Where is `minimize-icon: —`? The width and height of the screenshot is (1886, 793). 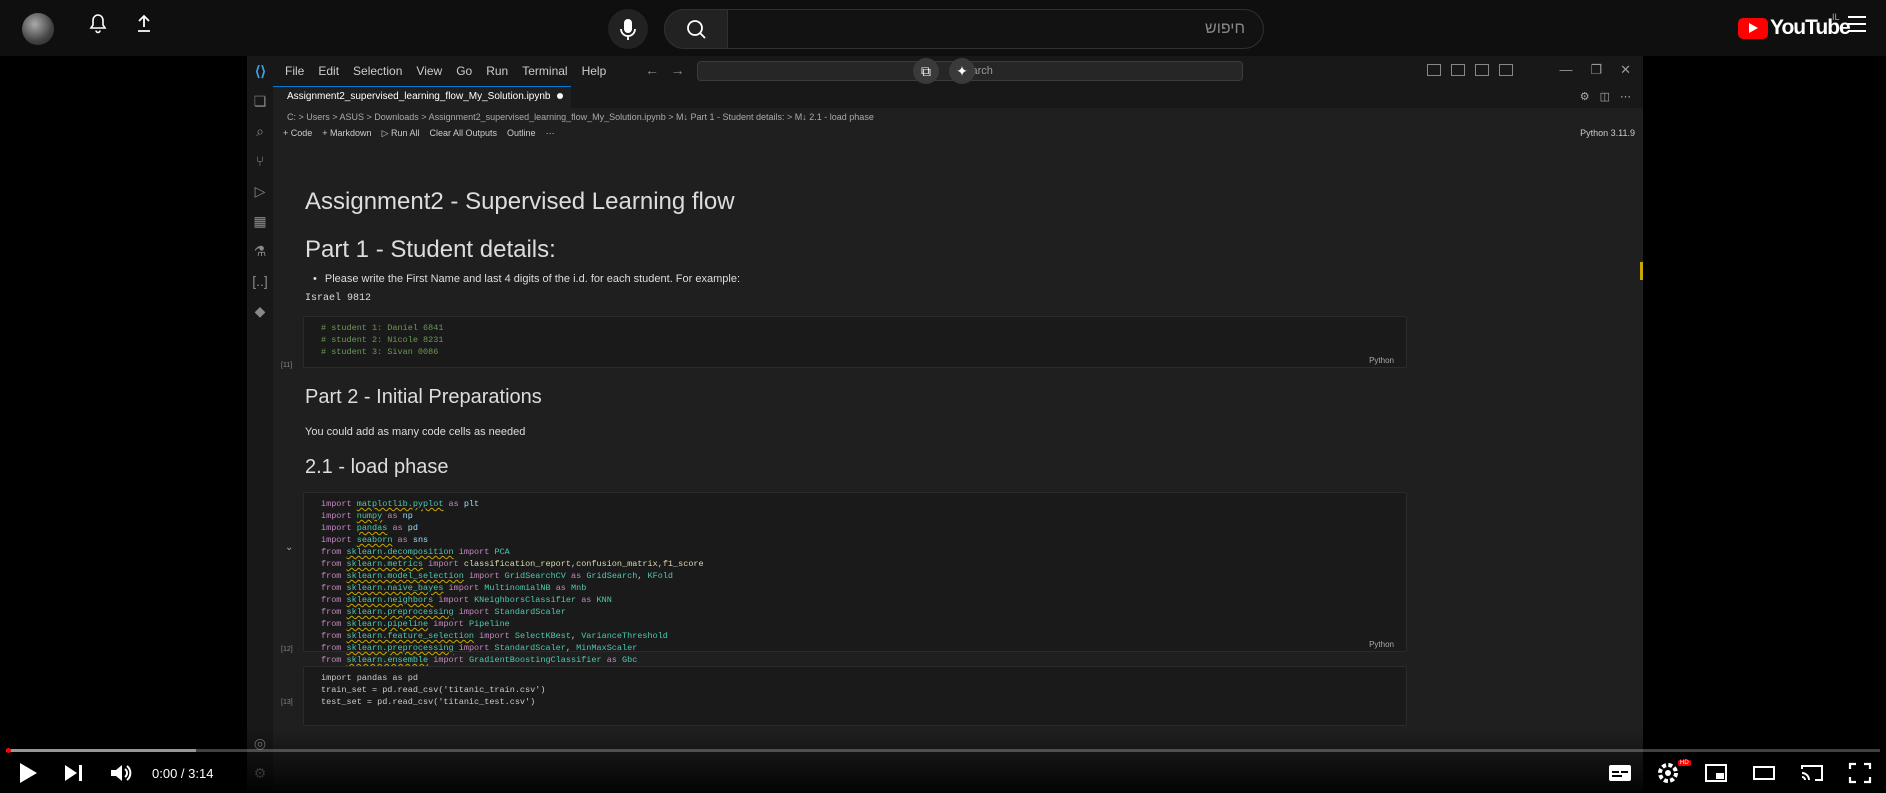
minimize-icon: — is located at coordinates (1565, 70).